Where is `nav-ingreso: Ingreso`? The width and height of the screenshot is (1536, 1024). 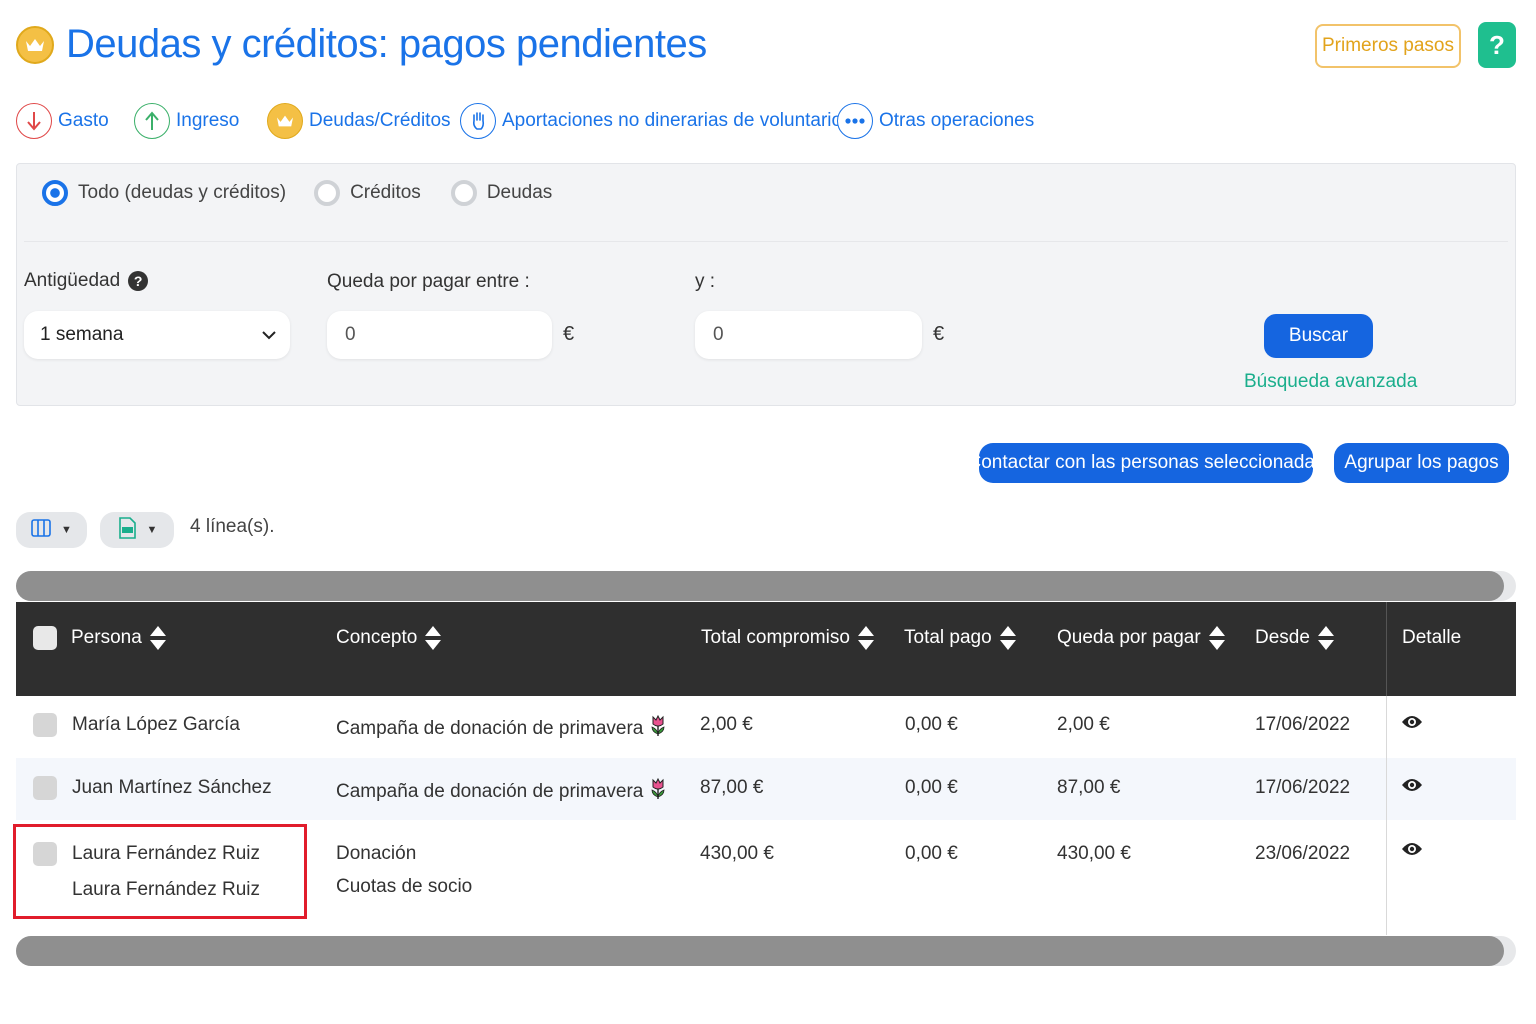 nav-ingreso: Ingreso is located at coordinates (186, 121).